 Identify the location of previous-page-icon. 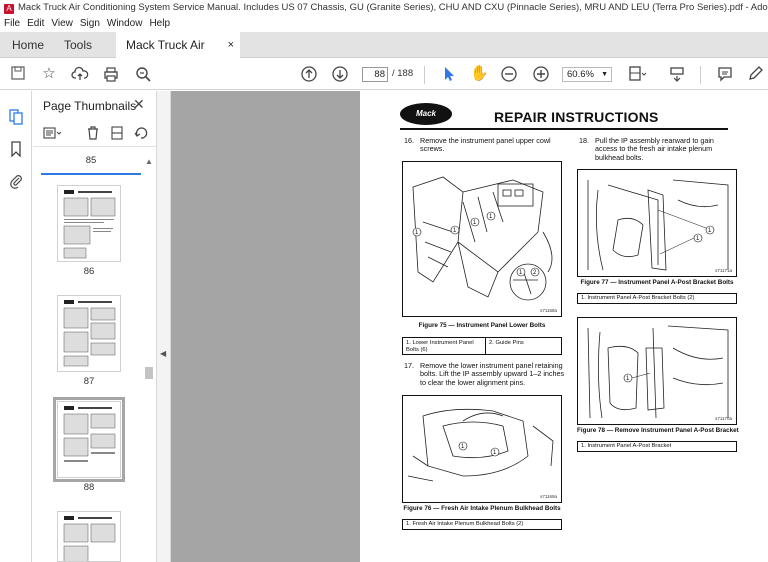
(309, 74).